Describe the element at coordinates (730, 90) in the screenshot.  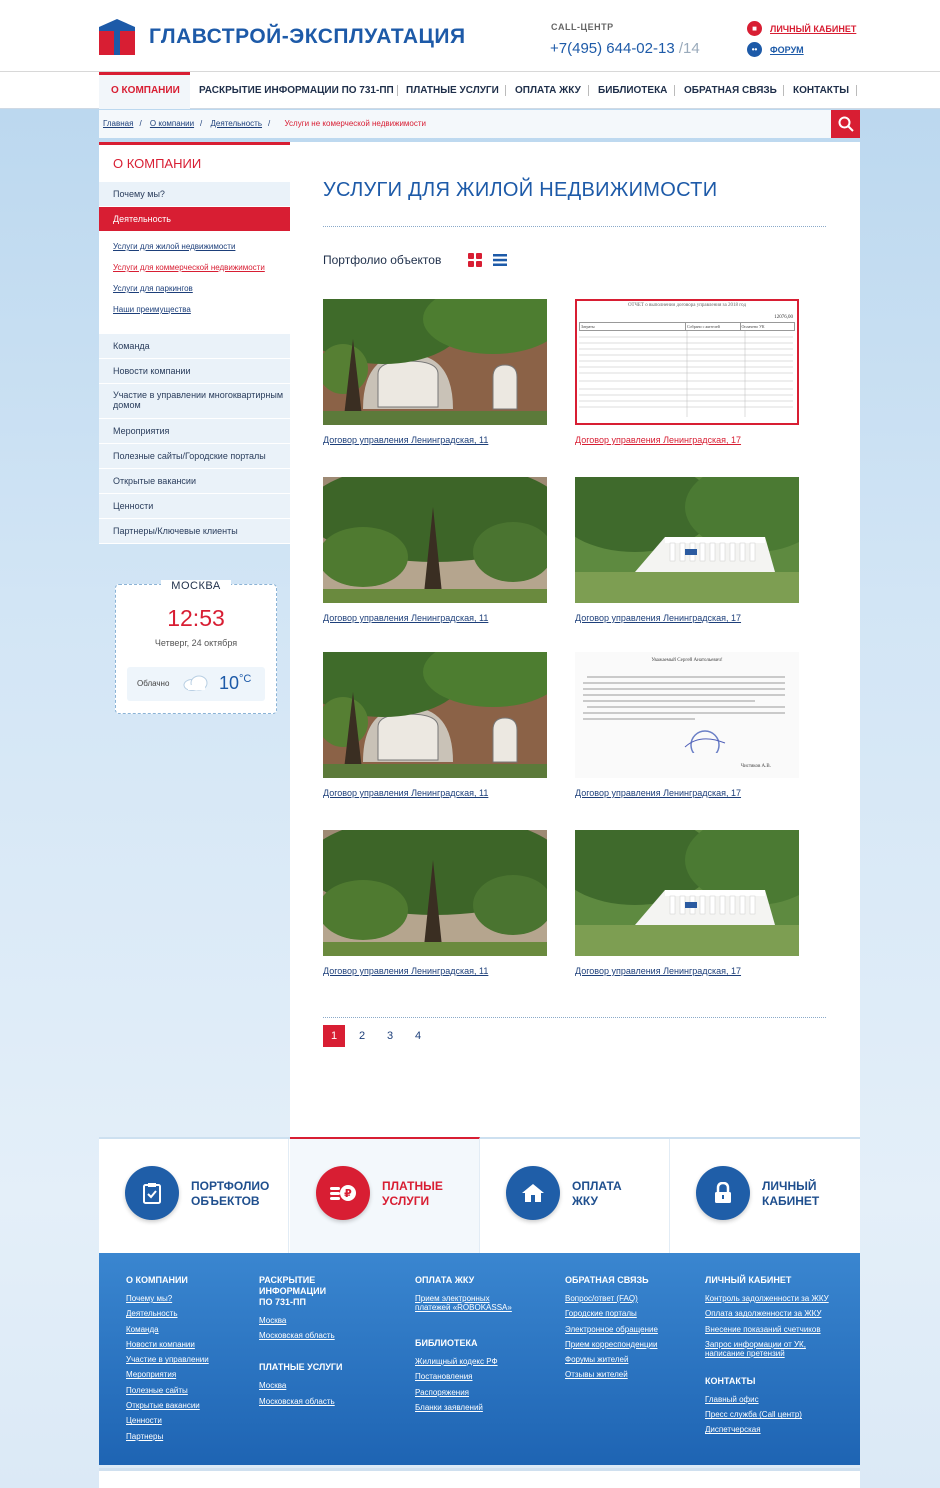
I see `nav-item-feedback: ОБРАТНАЯ СВЯЗЬ` at that location.